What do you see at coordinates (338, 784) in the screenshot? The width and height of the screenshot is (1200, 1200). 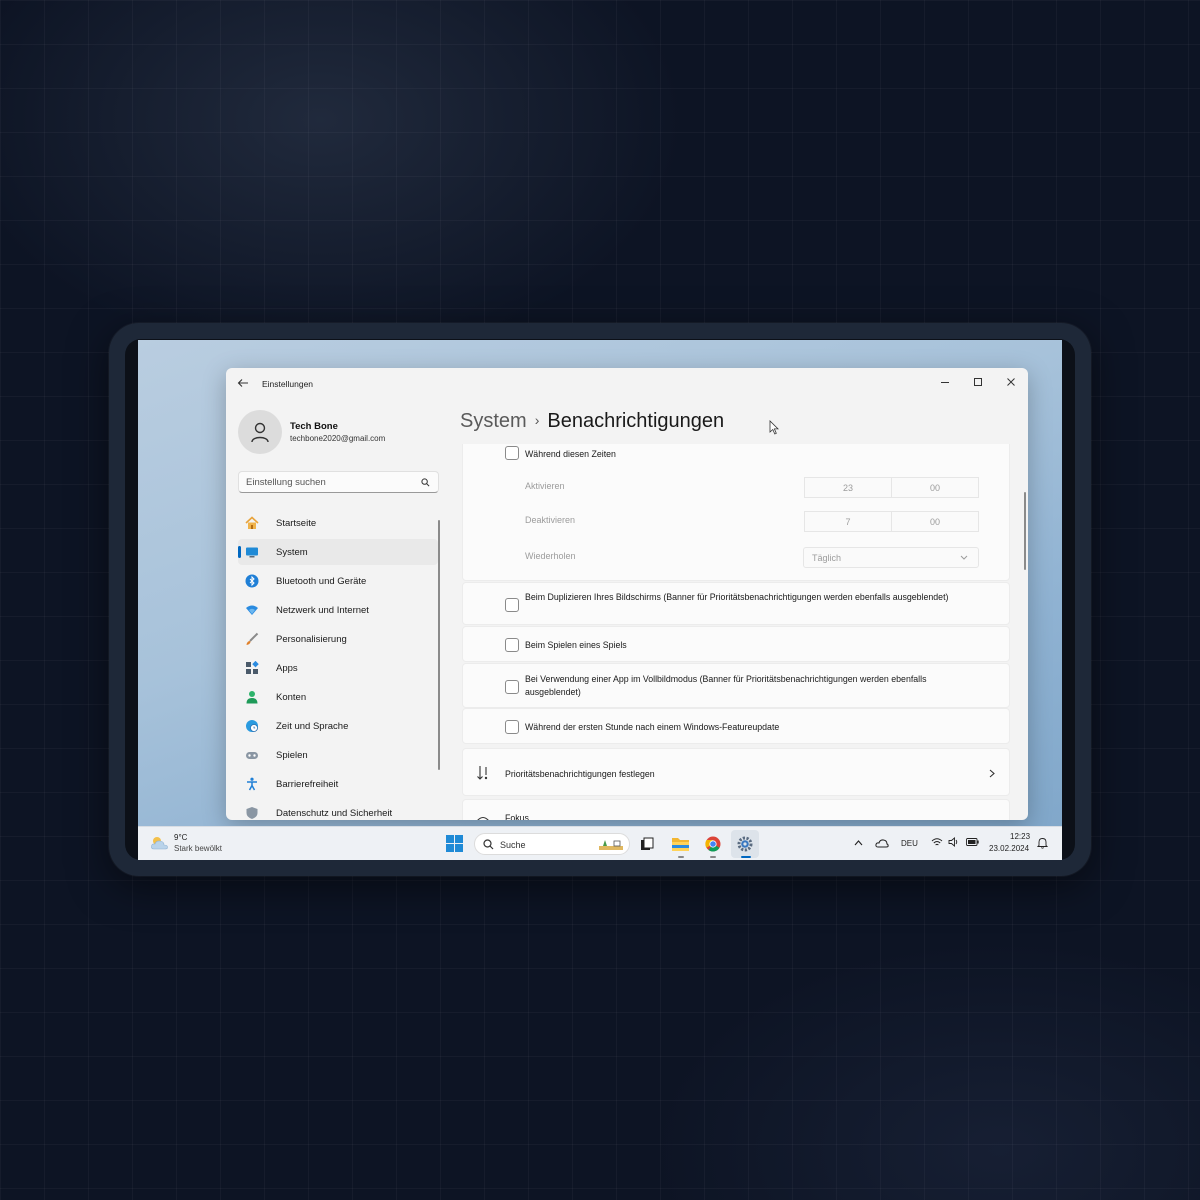 I see `sidebar-item-barrierefreiheit: Barrierefreiheit` at bounding box center [338, 784].